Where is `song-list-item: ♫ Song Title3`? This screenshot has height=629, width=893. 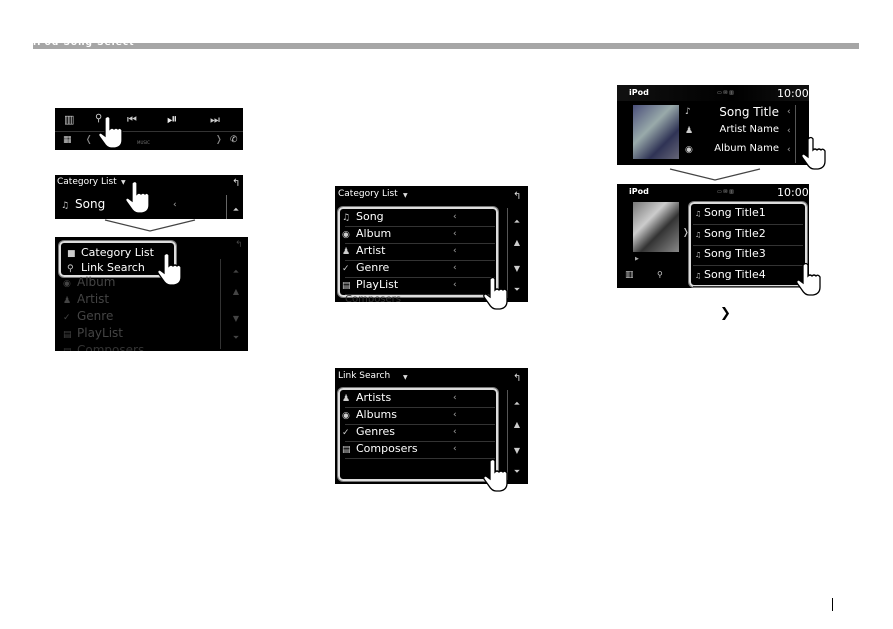 song-list-item: ♫ Song Title3 is located at coordinates (730, 253).